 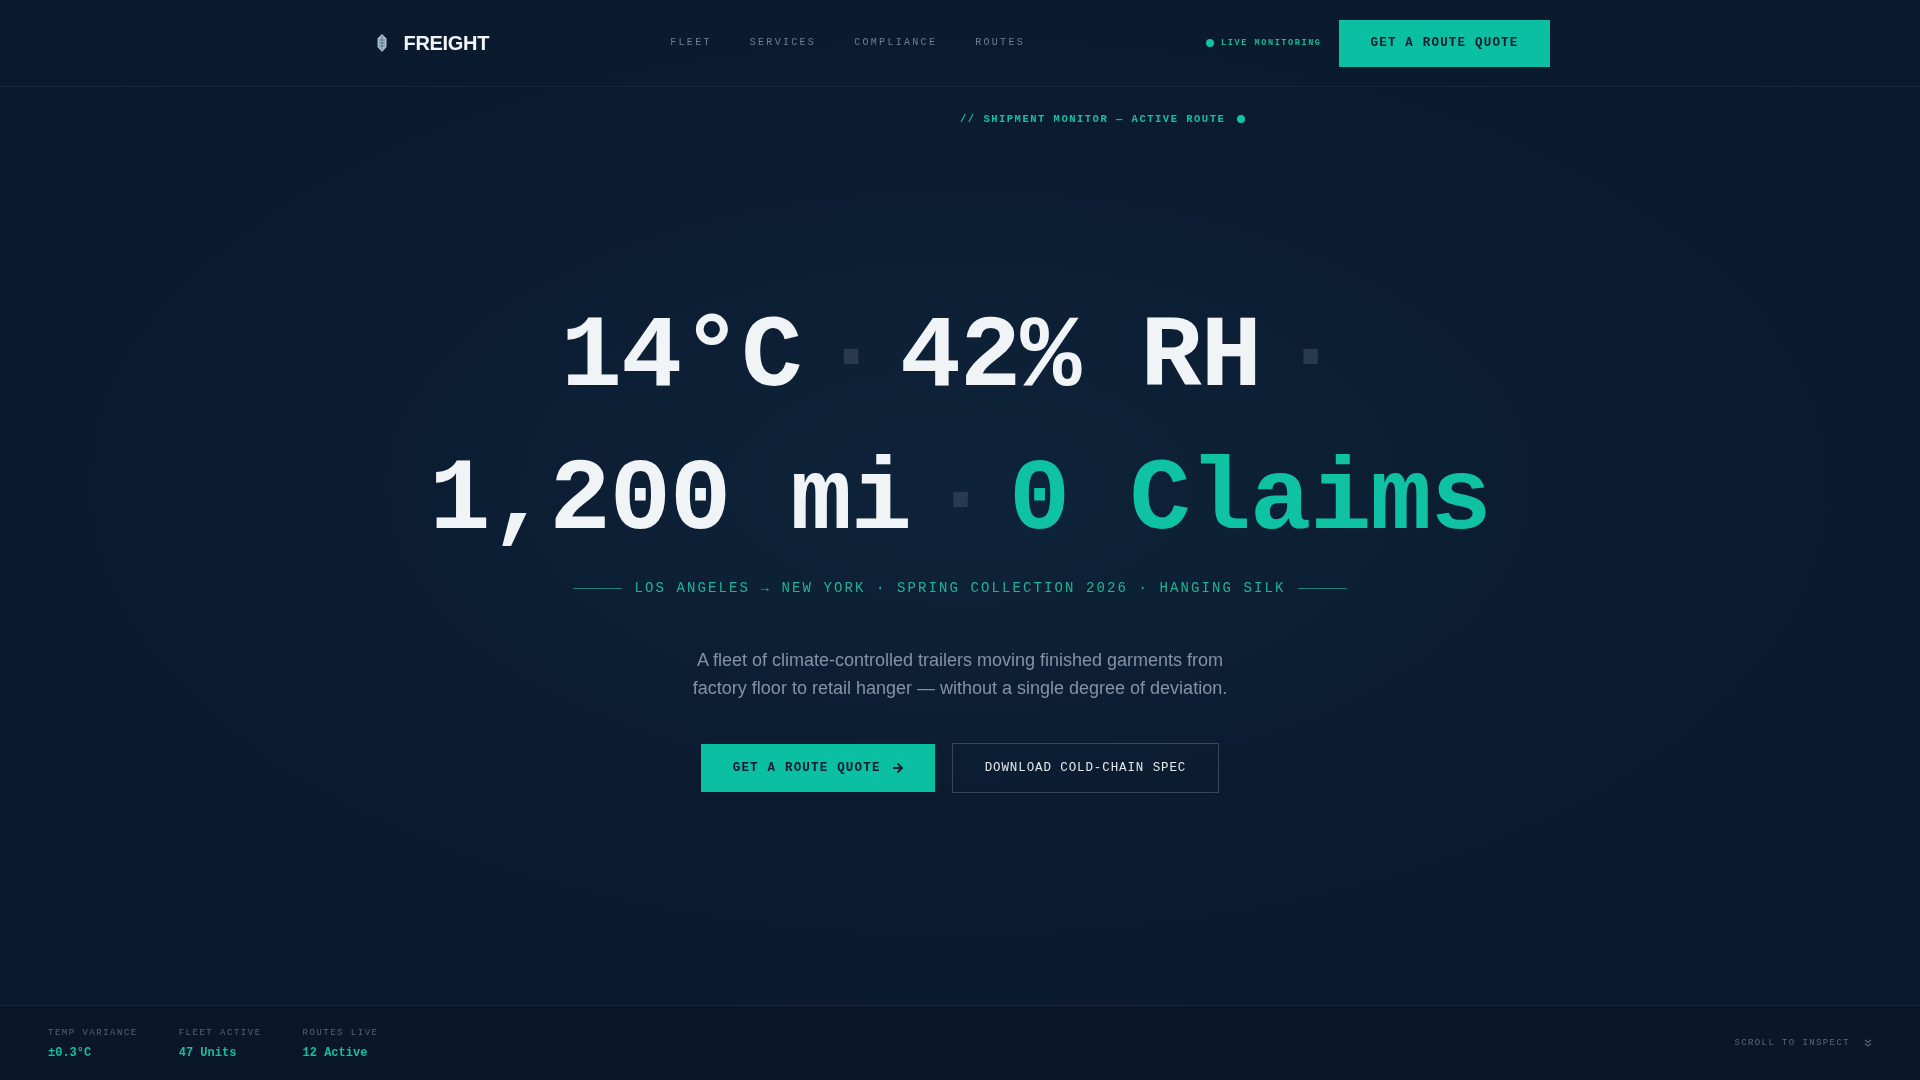 I want to click on nav-link: COMPLIANCE, so click(x=896, y=43).